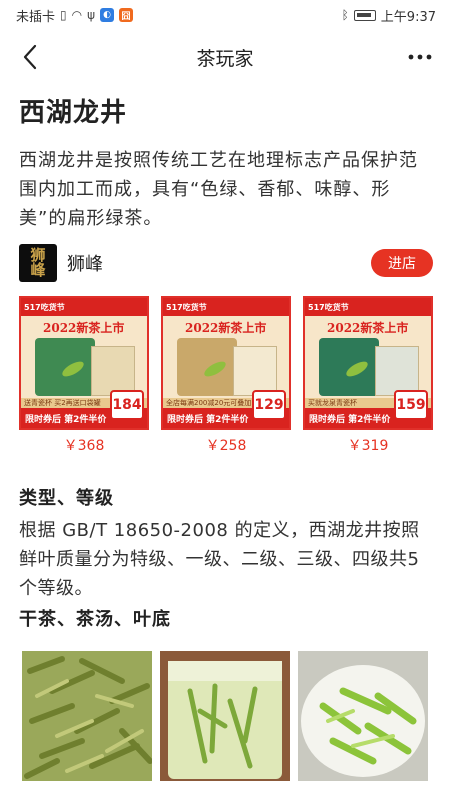 The width and height of the screenshot is (450, 800). I want to click on tea-soup-image, so click(225, 716).